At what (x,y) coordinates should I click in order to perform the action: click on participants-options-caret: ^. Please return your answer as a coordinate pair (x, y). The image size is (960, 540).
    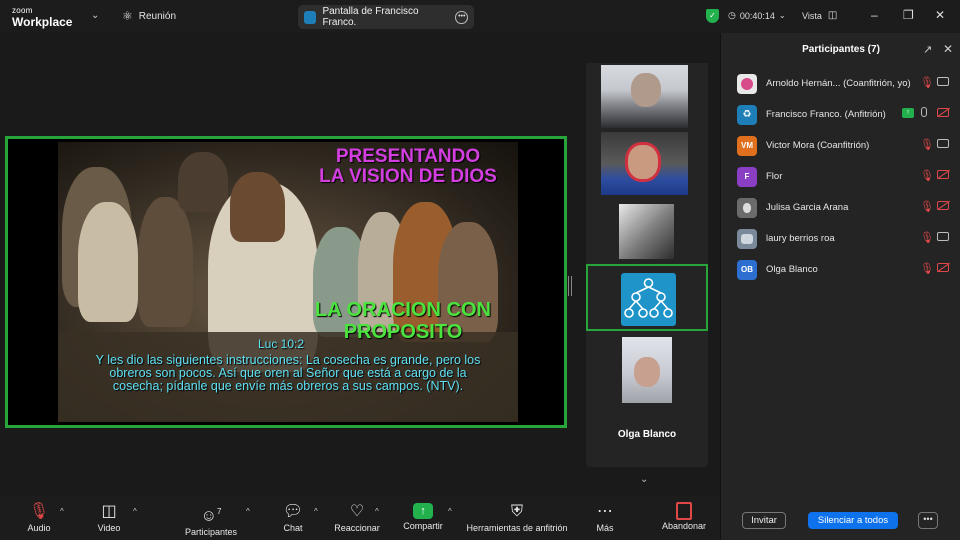
    Looking at the image, I should click on (248, 511).